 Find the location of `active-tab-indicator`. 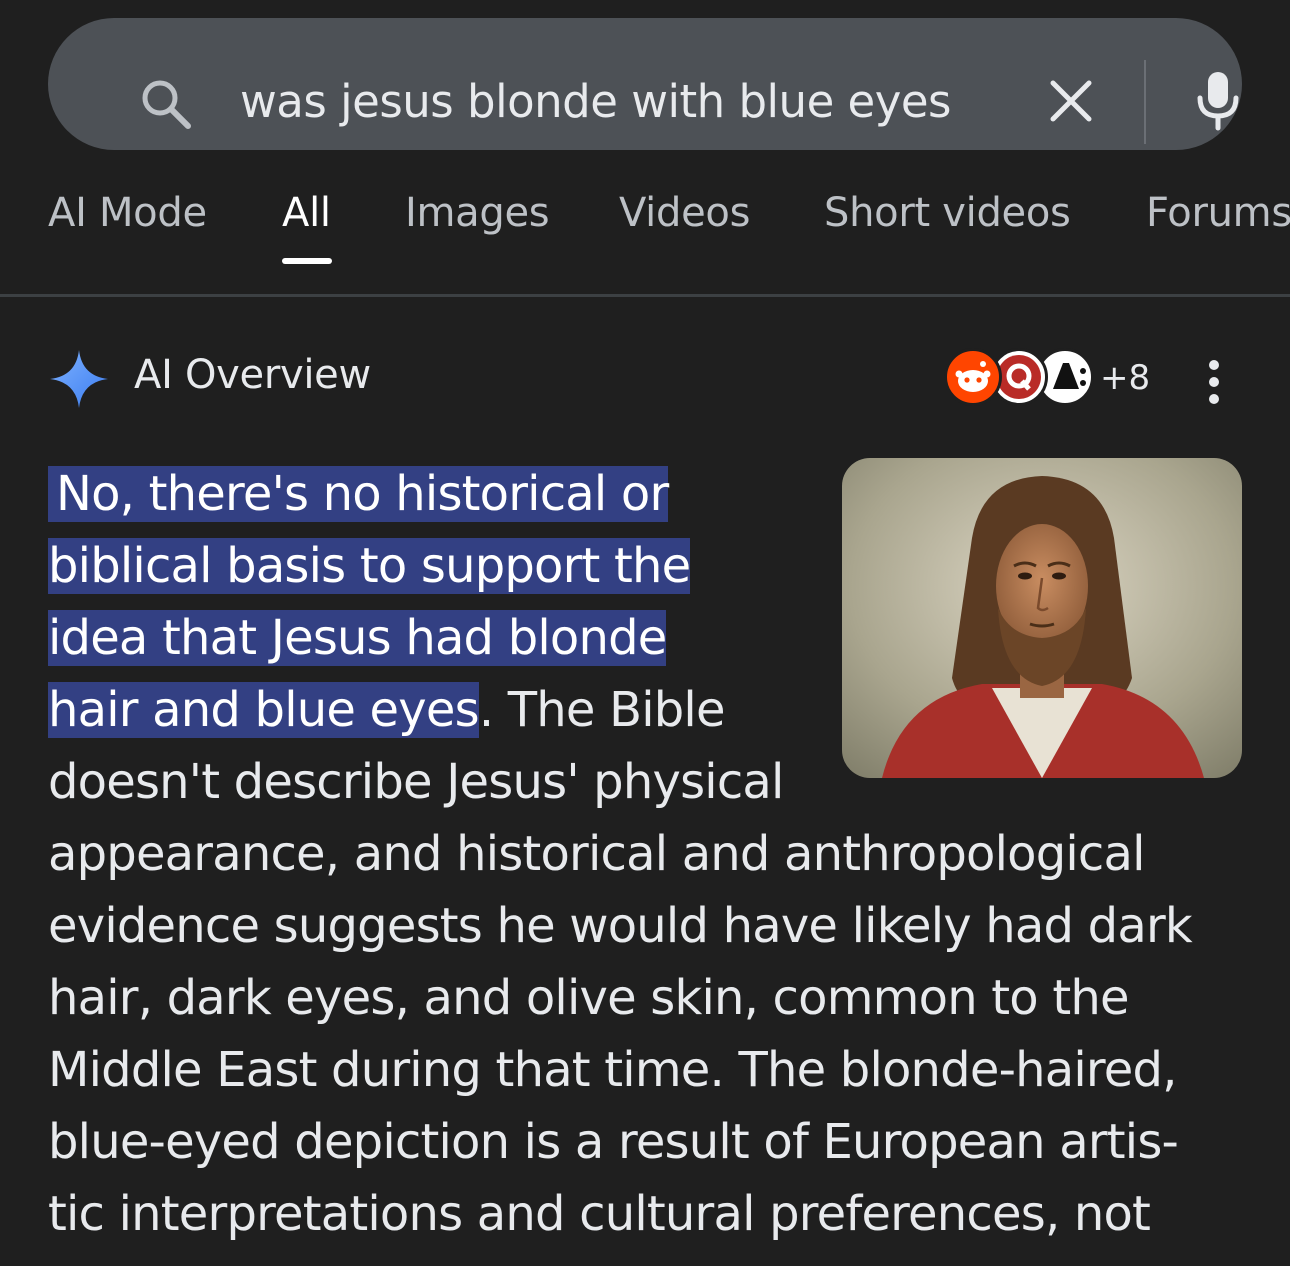

active-tab-indicator is located at coordinates (307, 261).